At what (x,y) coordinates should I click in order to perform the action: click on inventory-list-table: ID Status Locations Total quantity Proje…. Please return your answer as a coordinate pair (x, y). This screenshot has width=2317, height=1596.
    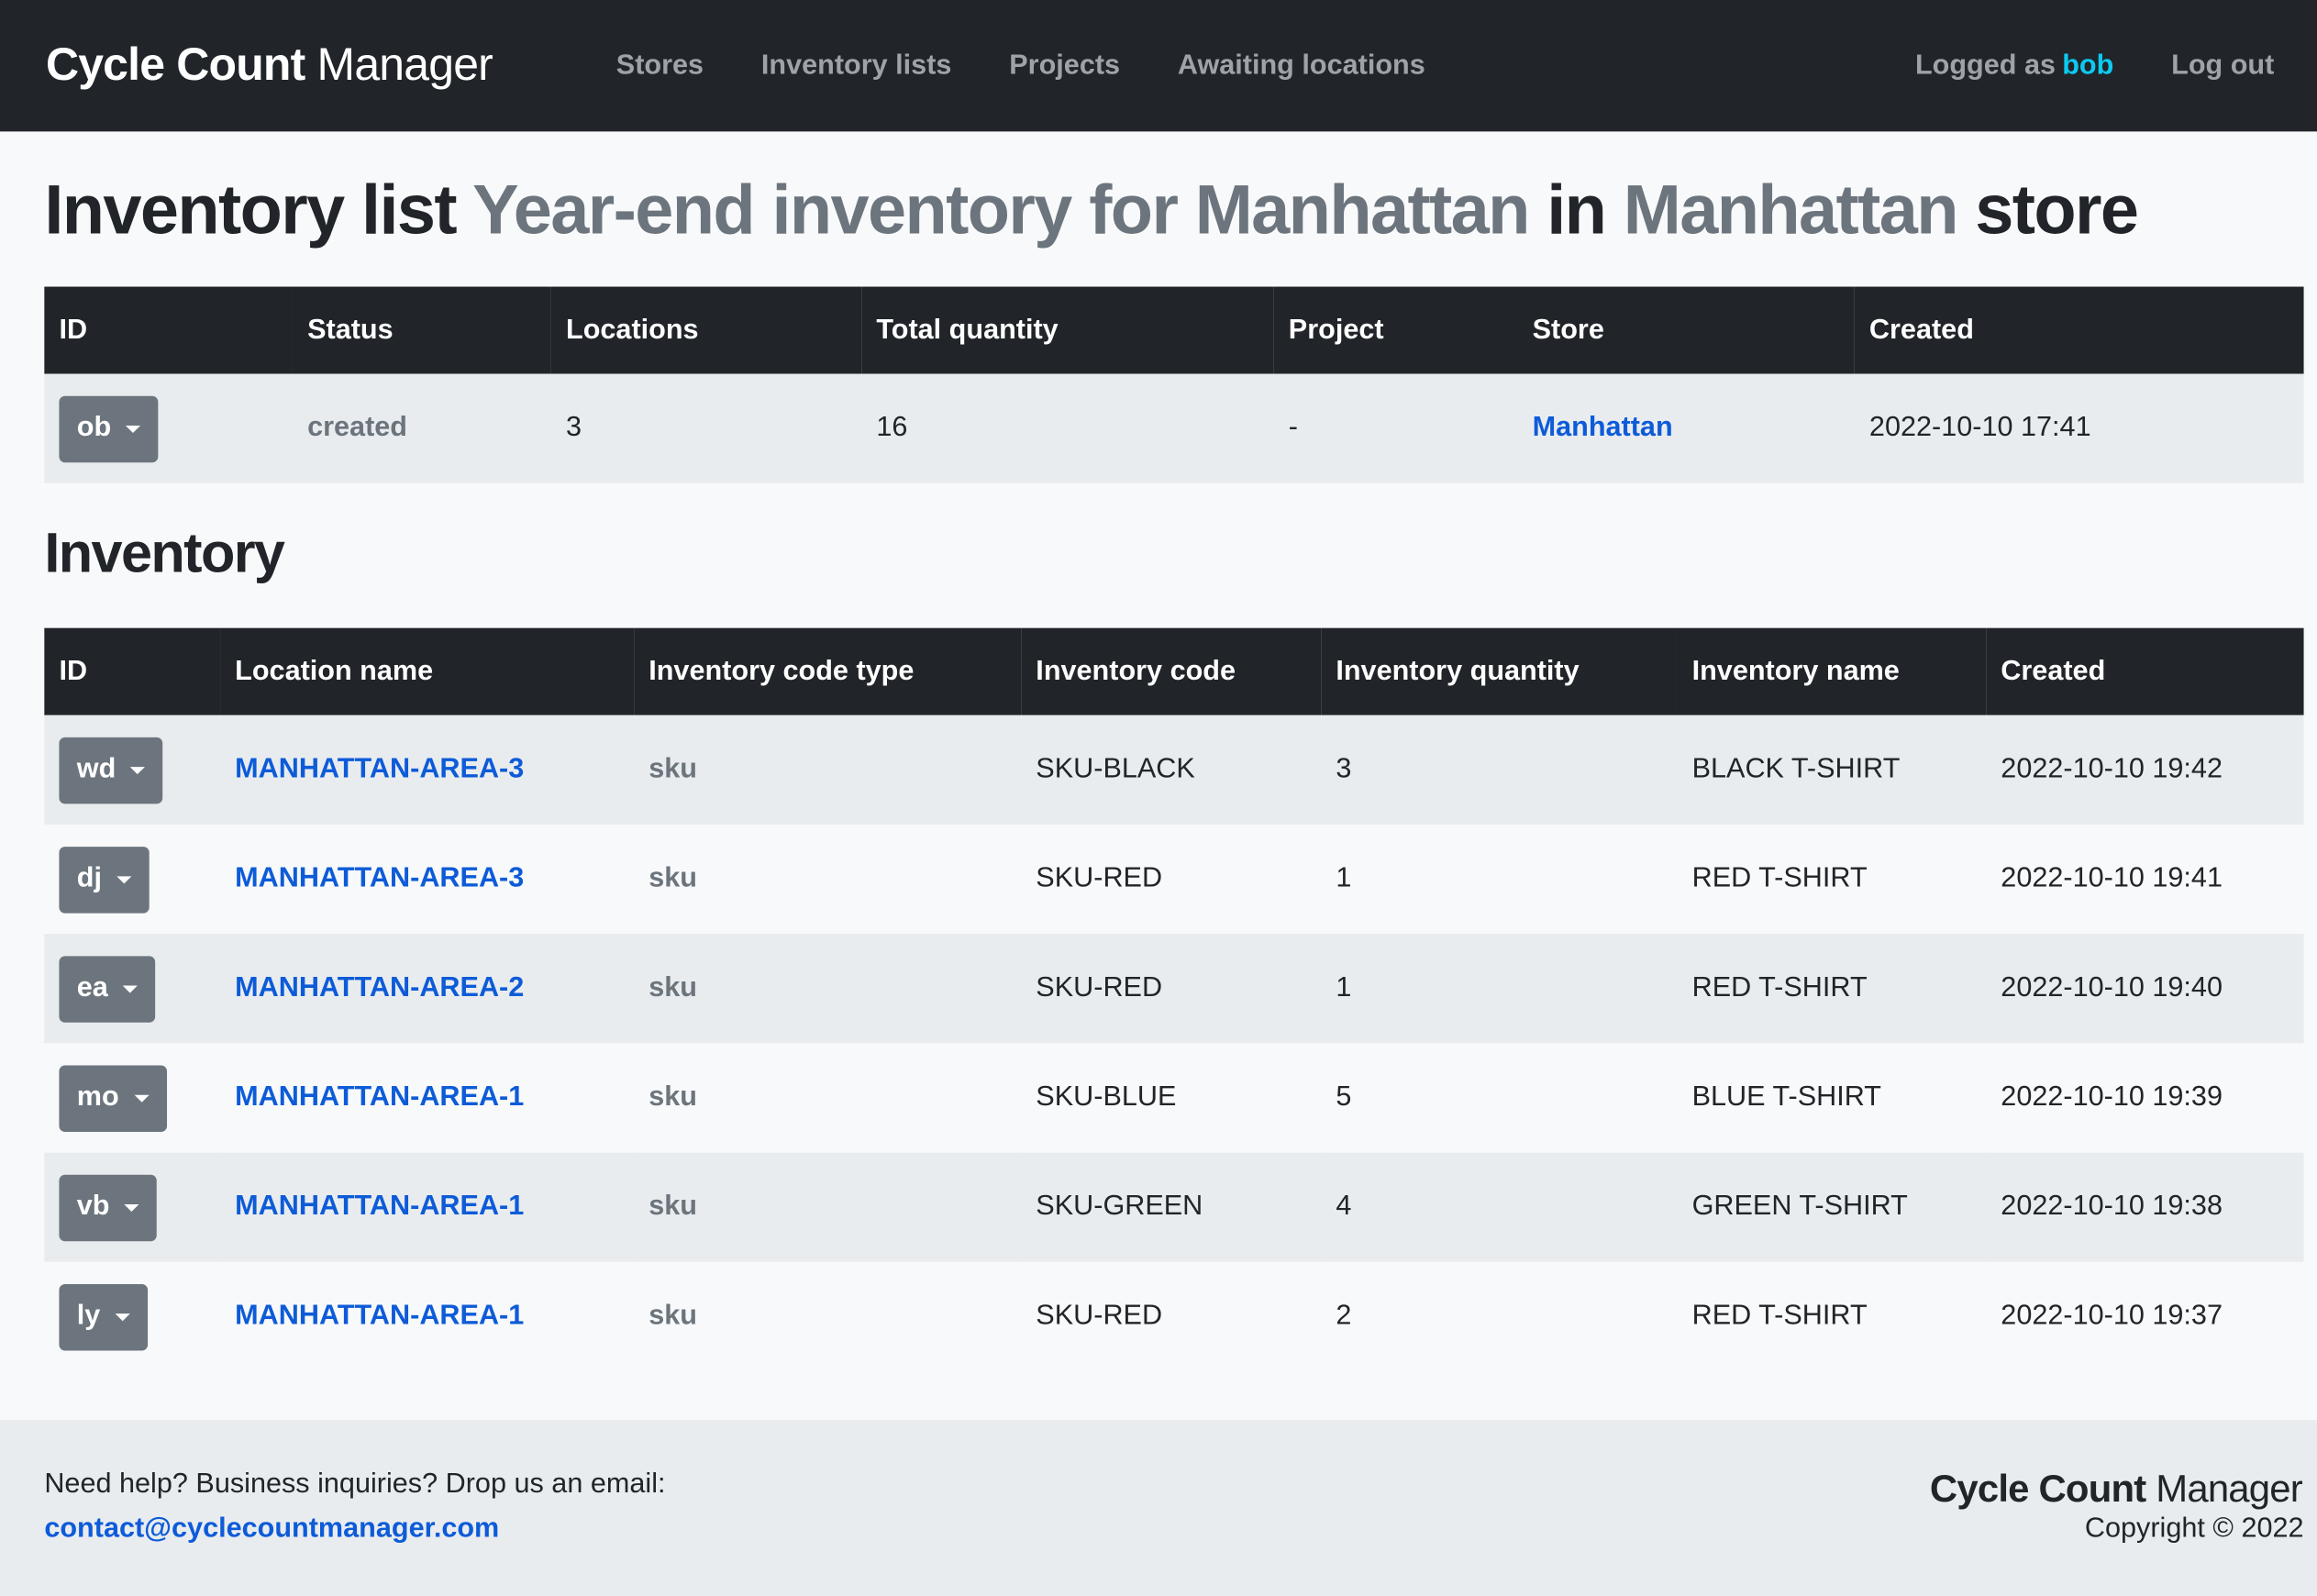
    Looking at the image, I should click on (1174, 384).